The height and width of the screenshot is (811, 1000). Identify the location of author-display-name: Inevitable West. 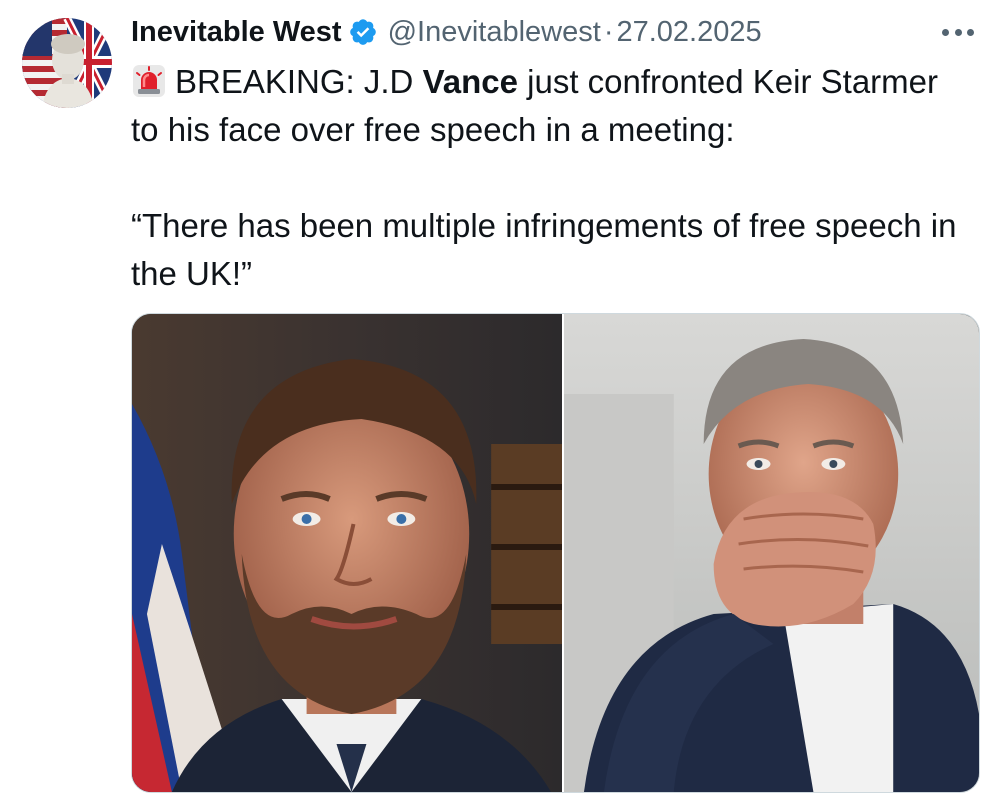
(236, 32).